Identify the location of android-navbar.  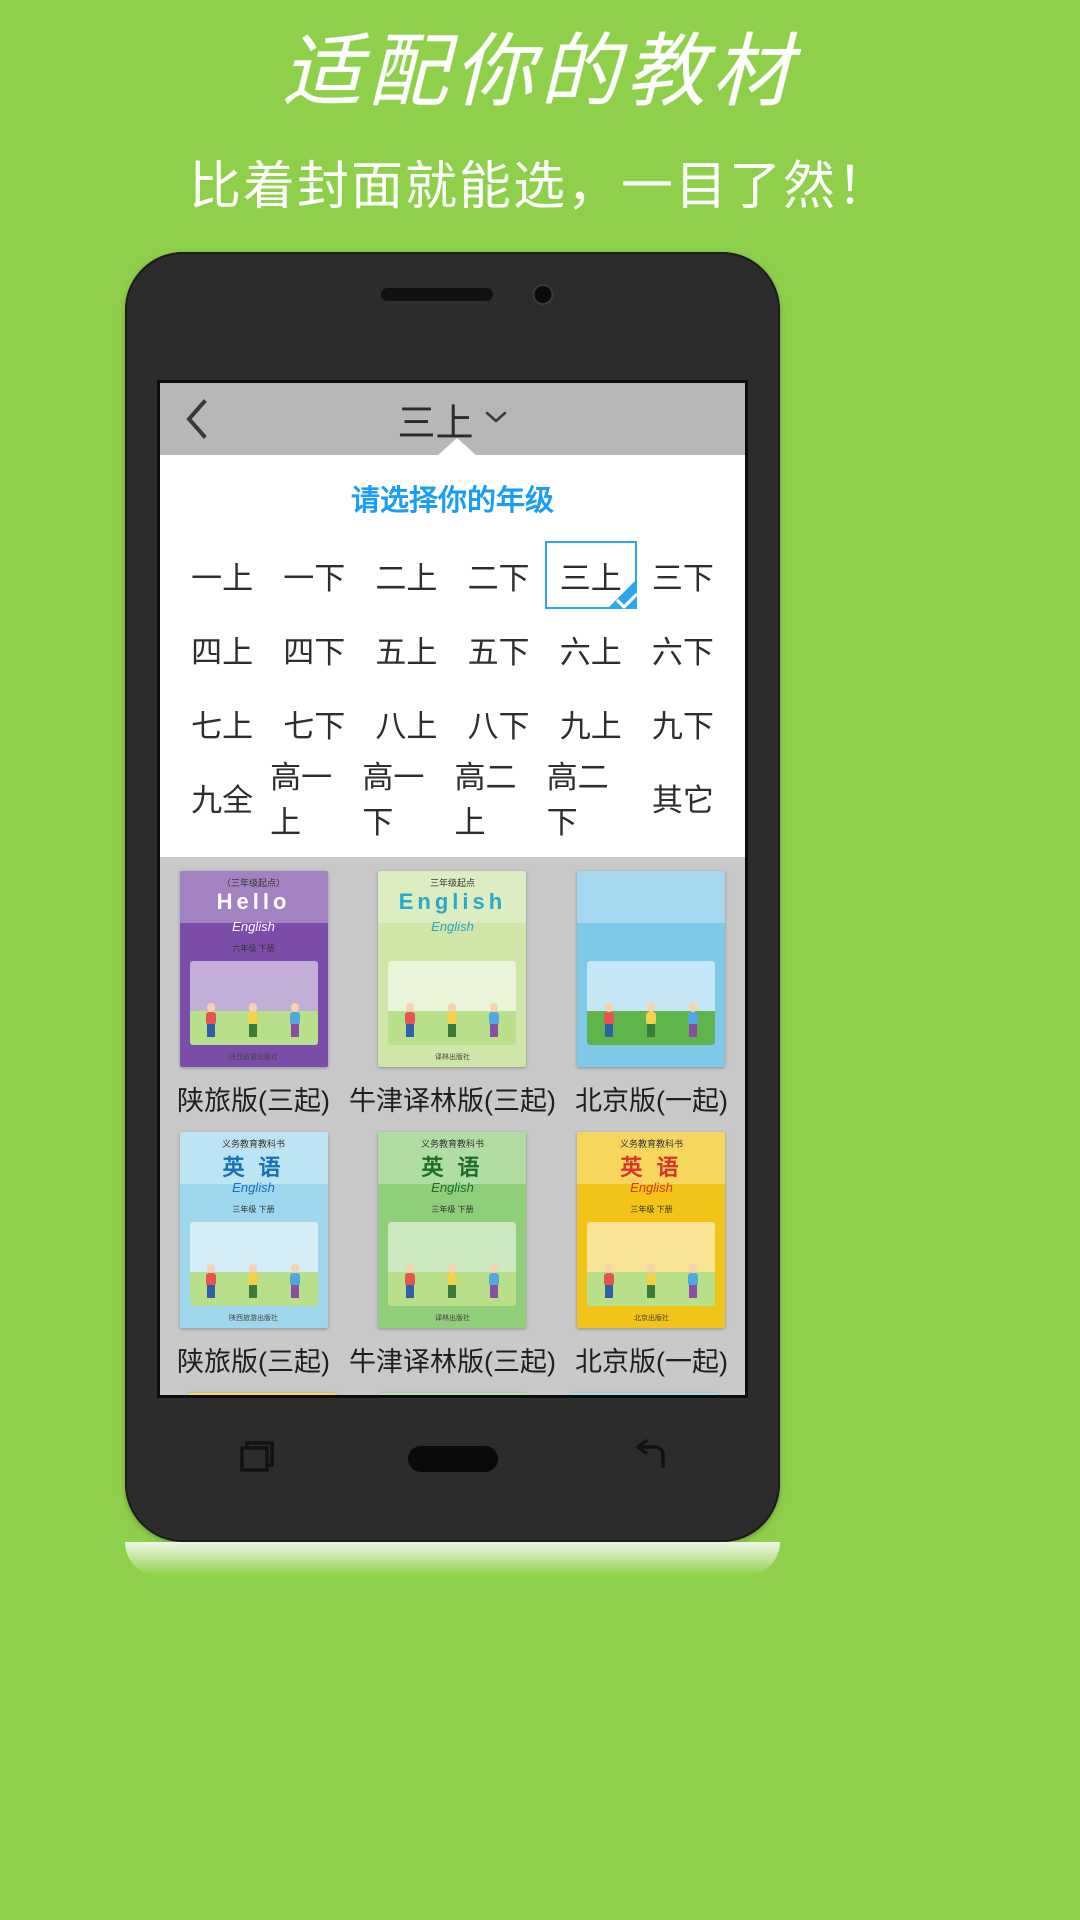
(452, 1459).